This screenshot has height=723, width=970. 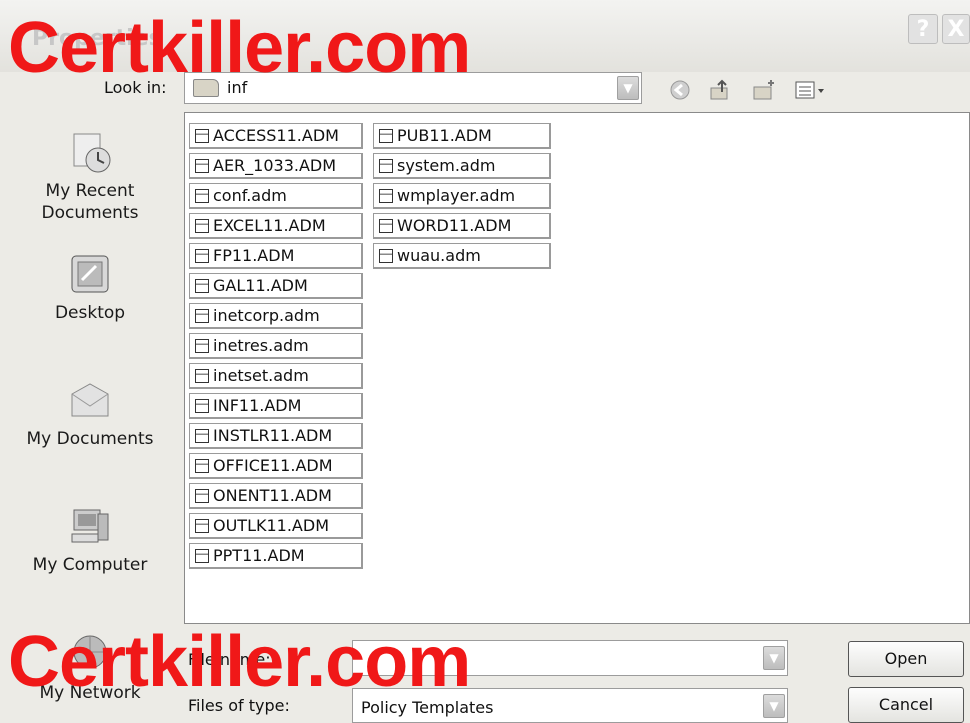 I want to click on place-label: Desktop, so click(x=90, y=313).